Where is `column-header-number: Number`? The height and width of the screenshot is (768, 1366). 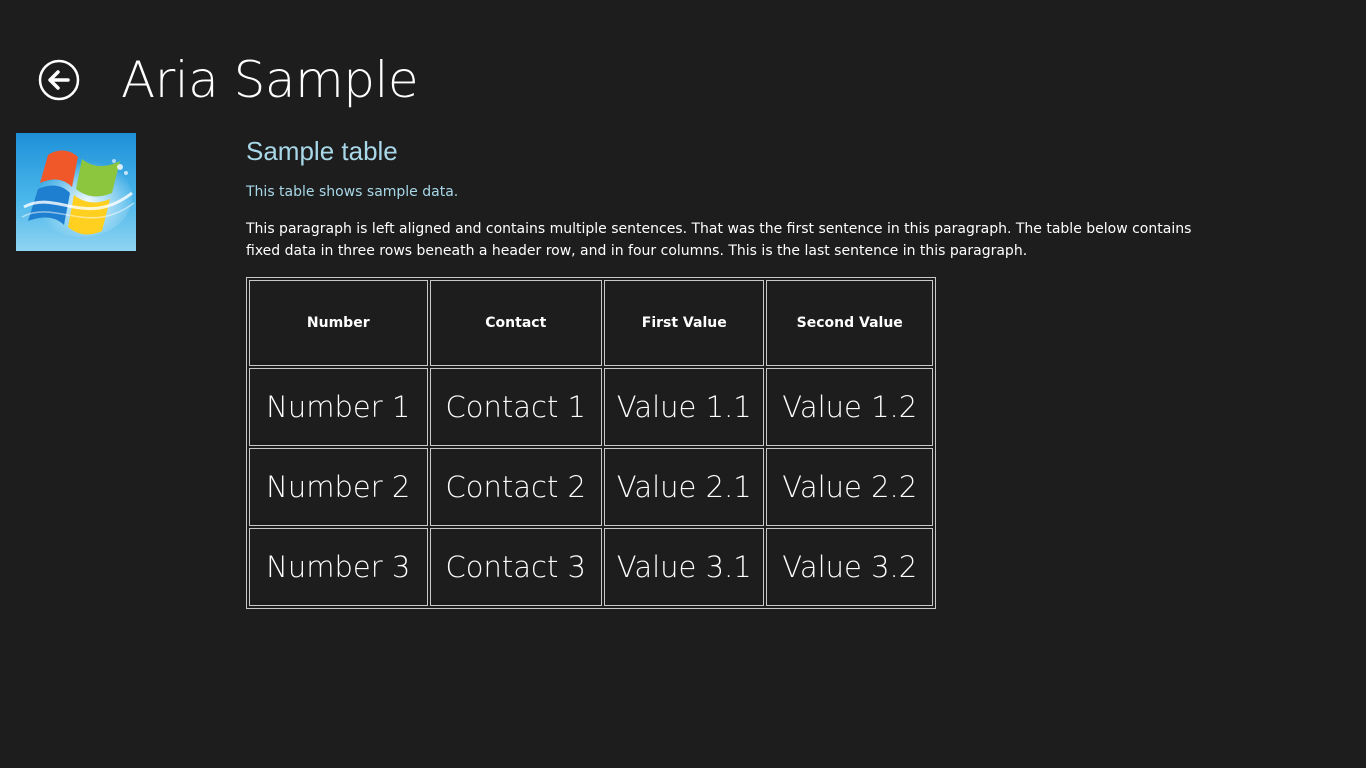
column-header-number: Number is located at coordinates (338, 323).